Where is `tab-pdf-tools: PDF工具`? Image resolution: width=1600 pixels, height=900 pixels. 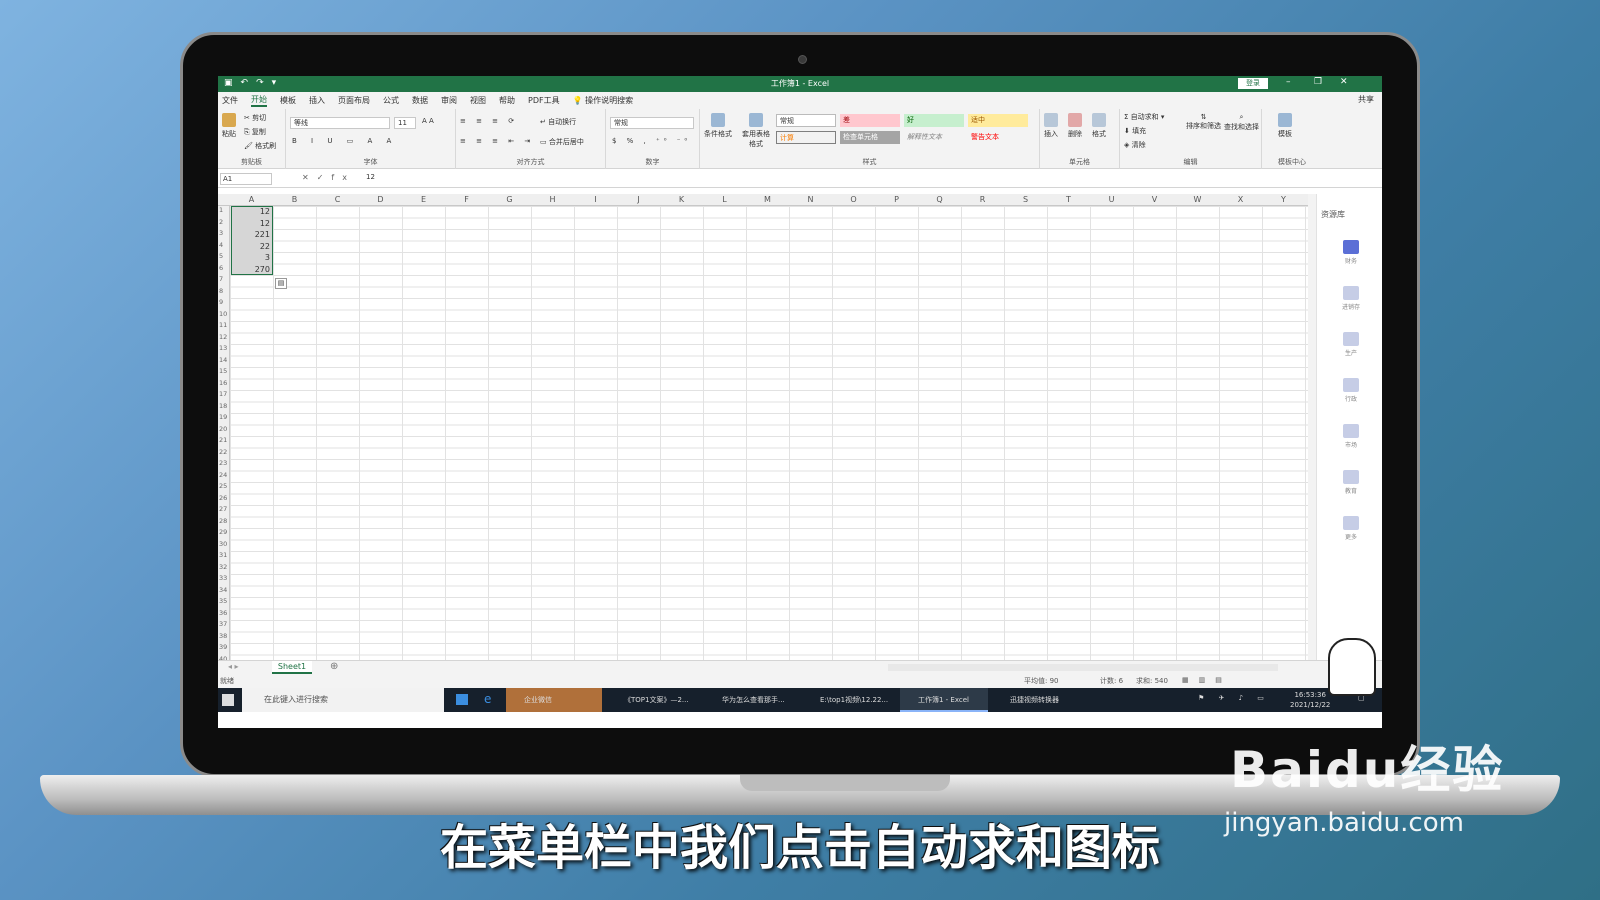
tab-pdf-tools: PDF工具 is located at coordinates (544, 100).